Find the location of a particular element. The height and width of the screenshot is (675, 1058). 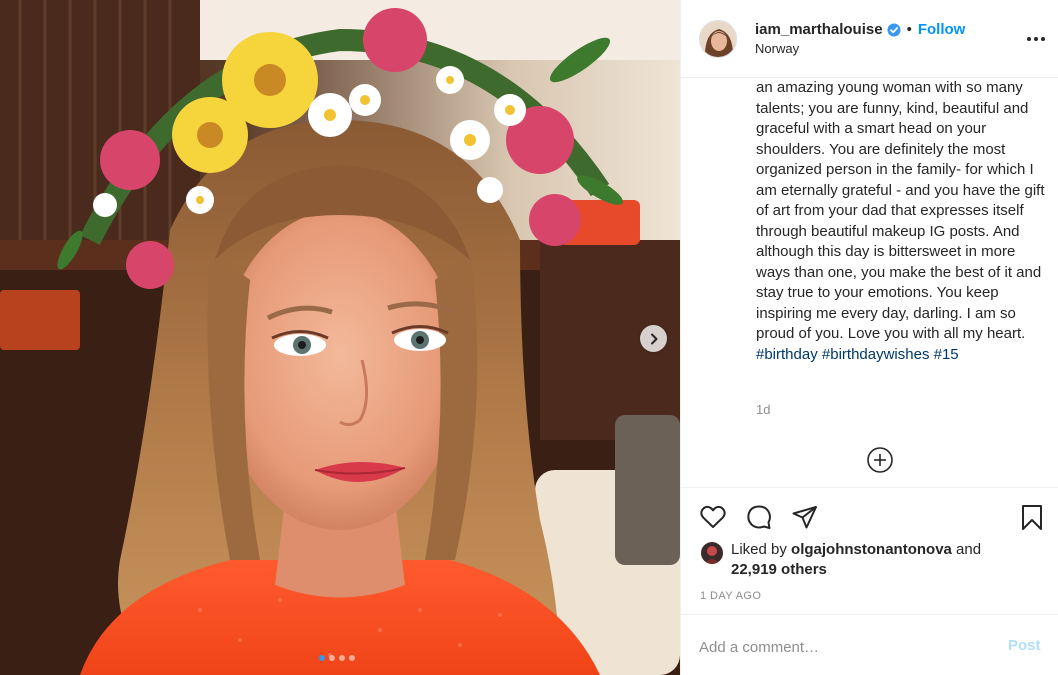

hashtag-link: #15 is located at coordinates (946, 354).